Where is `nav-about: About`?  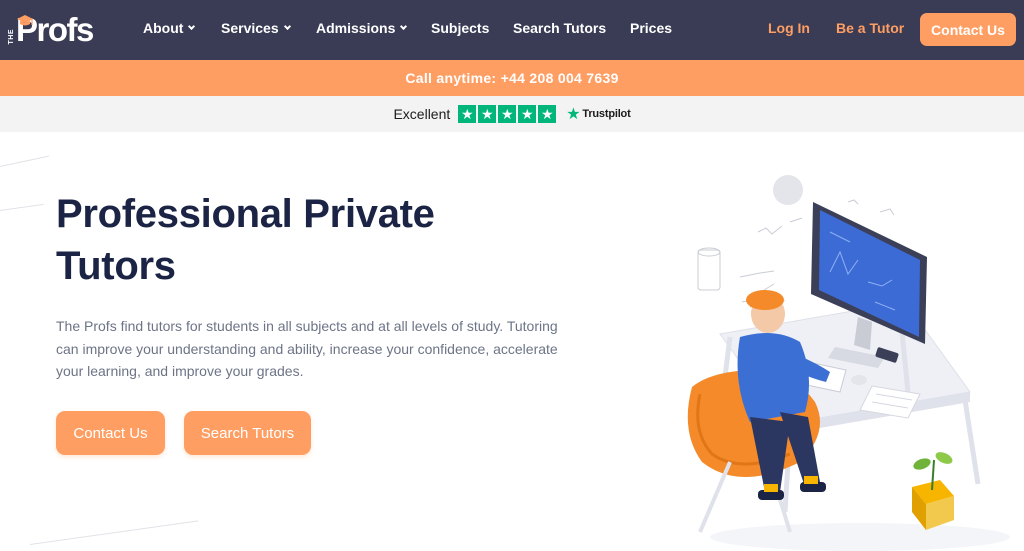
nav-about: About is located at coordinates (169, 28).